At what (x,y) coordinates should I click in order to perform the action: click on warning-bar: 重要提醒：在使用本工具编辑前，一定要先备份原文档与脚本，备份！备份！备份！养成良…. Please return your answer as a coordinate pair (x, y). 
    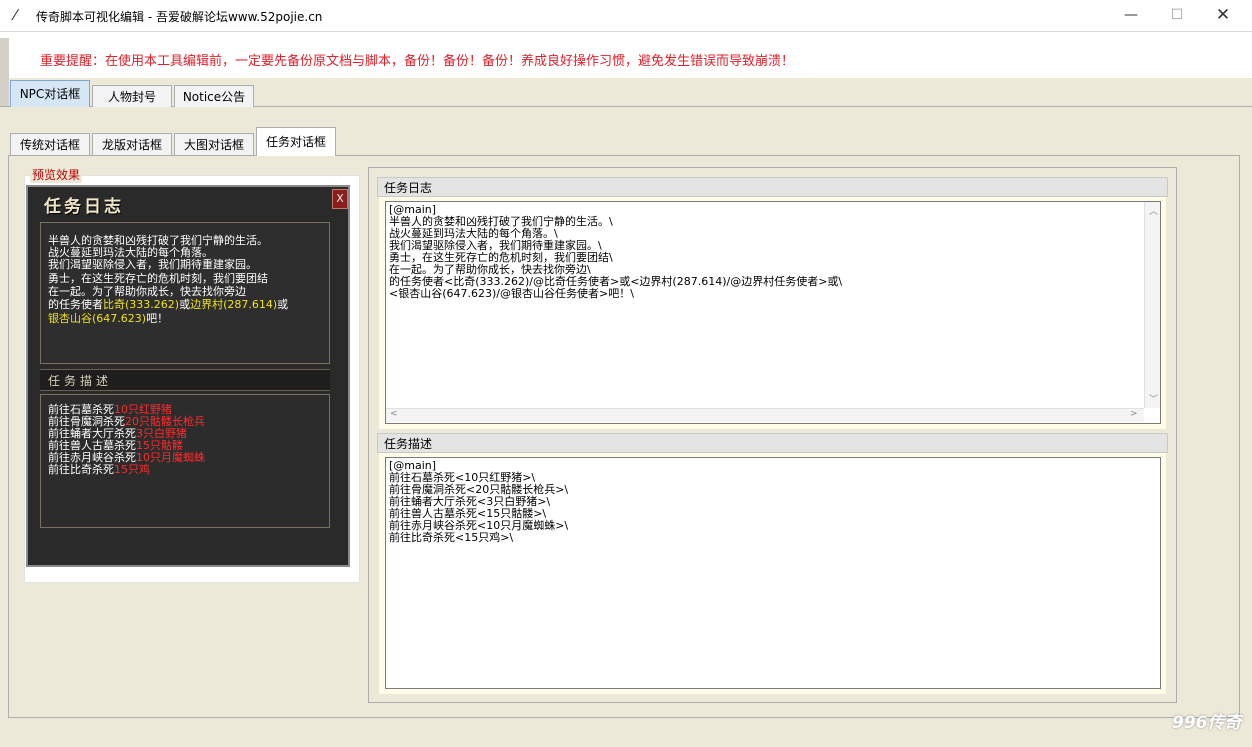
    Looking at the image, I should click on (626, 55).